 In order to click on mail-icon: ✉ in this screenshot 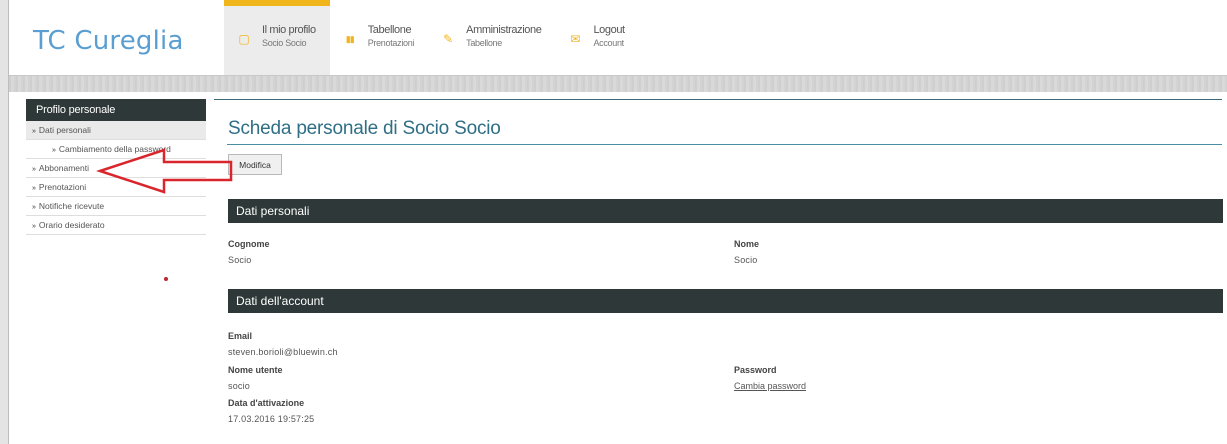, I will do `click(575, 39)`.